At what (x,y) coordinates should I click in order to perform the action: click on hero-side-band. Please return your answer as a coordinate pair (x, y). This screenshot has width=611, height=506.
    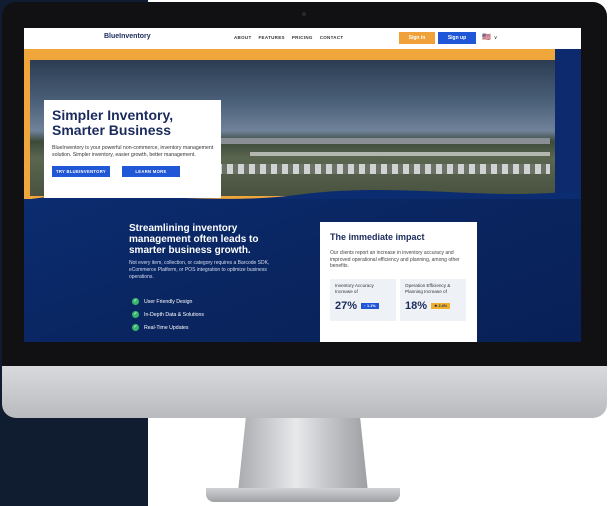
    Looking at the image, I should click on (568, 124).